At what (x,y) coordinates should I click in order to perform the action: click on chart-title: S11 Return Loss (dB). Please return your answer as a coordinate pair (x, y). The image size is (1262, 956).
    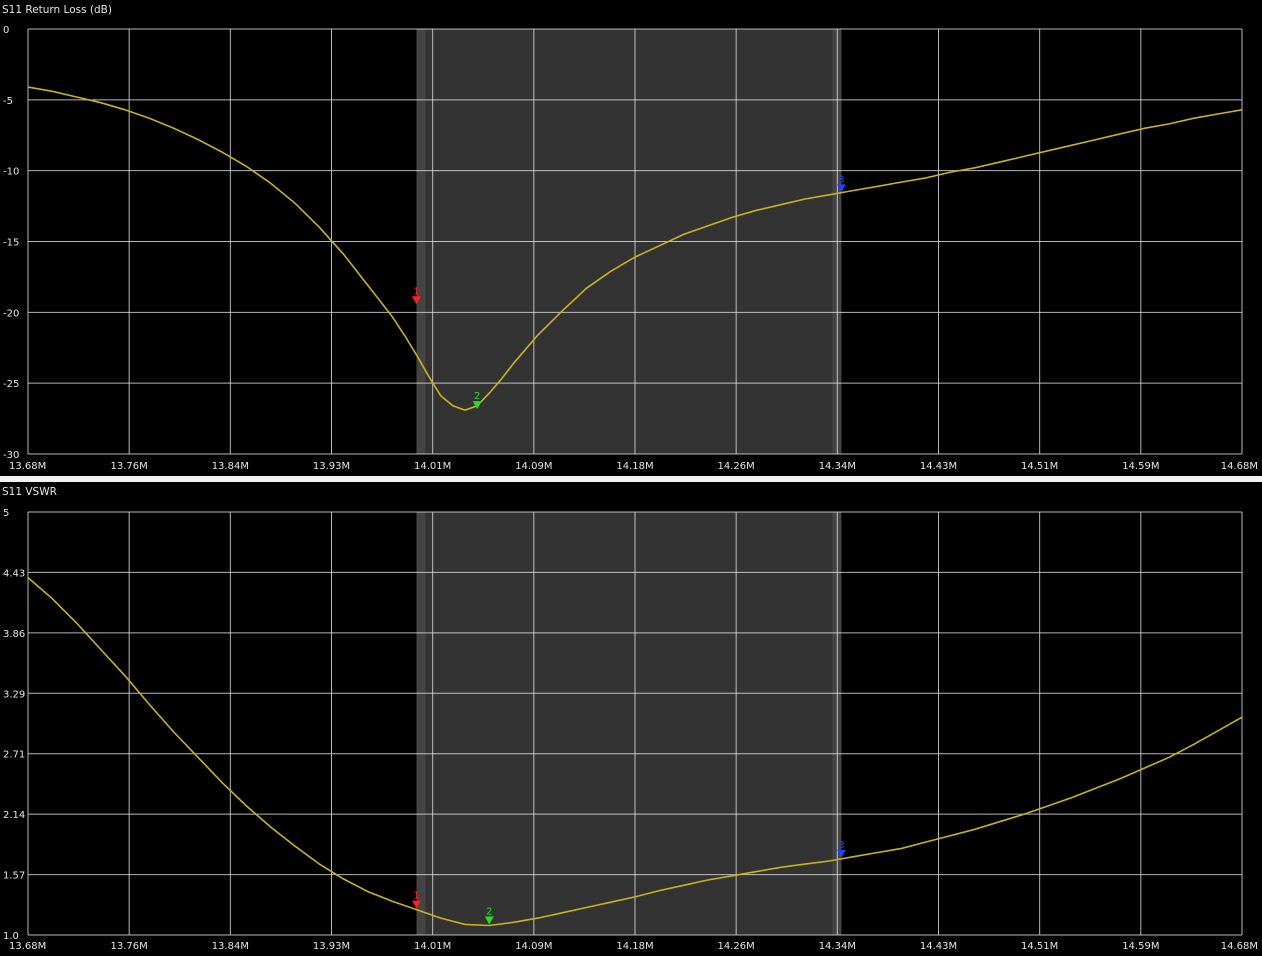
    Looking at the image, I should click on (57, 10).